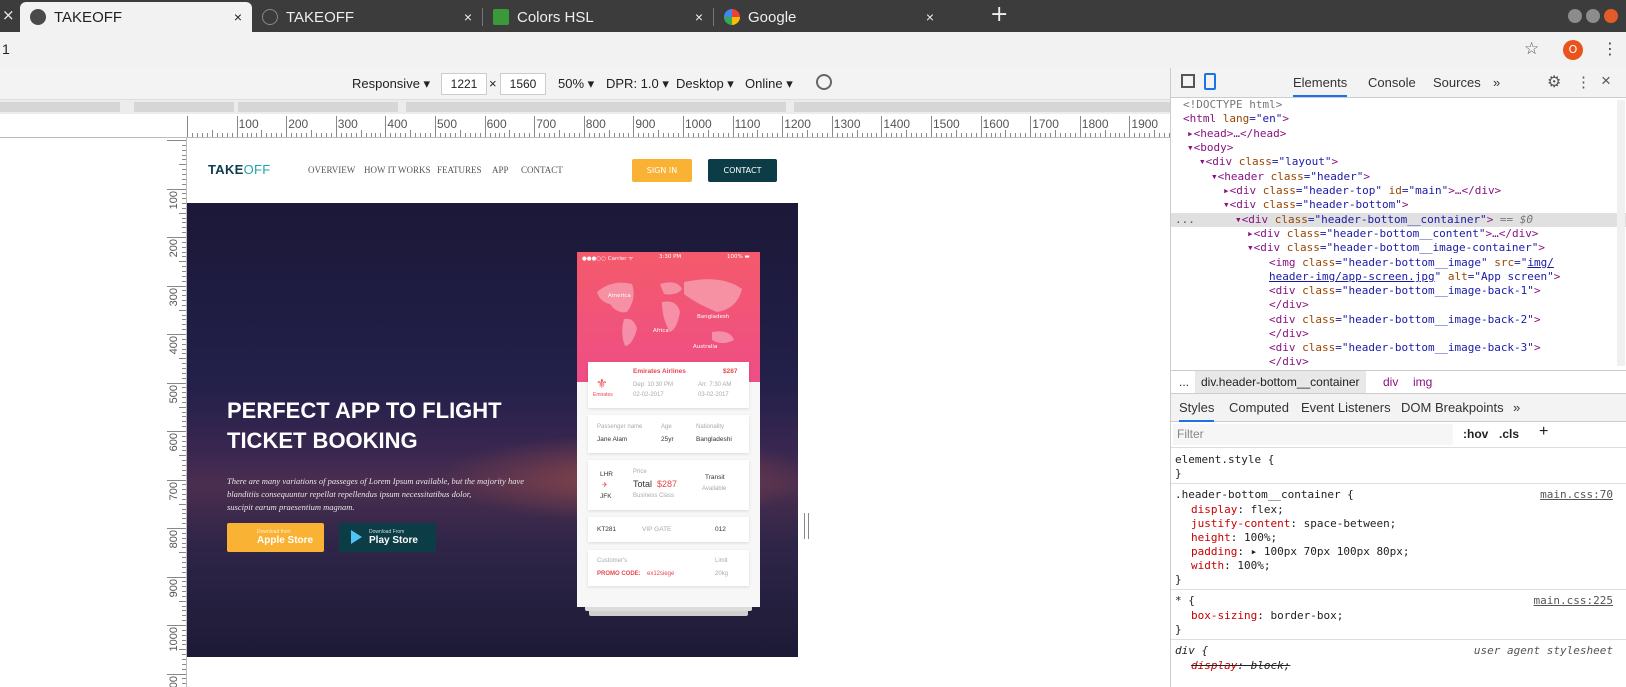 Image resolution: width=1626 pixels, height=687 pixels. What do you see at coordinates (1583, 82) in the screenshot?
I see `devtools-menu-icon: ⋮` at bounding box center [1583, 82].